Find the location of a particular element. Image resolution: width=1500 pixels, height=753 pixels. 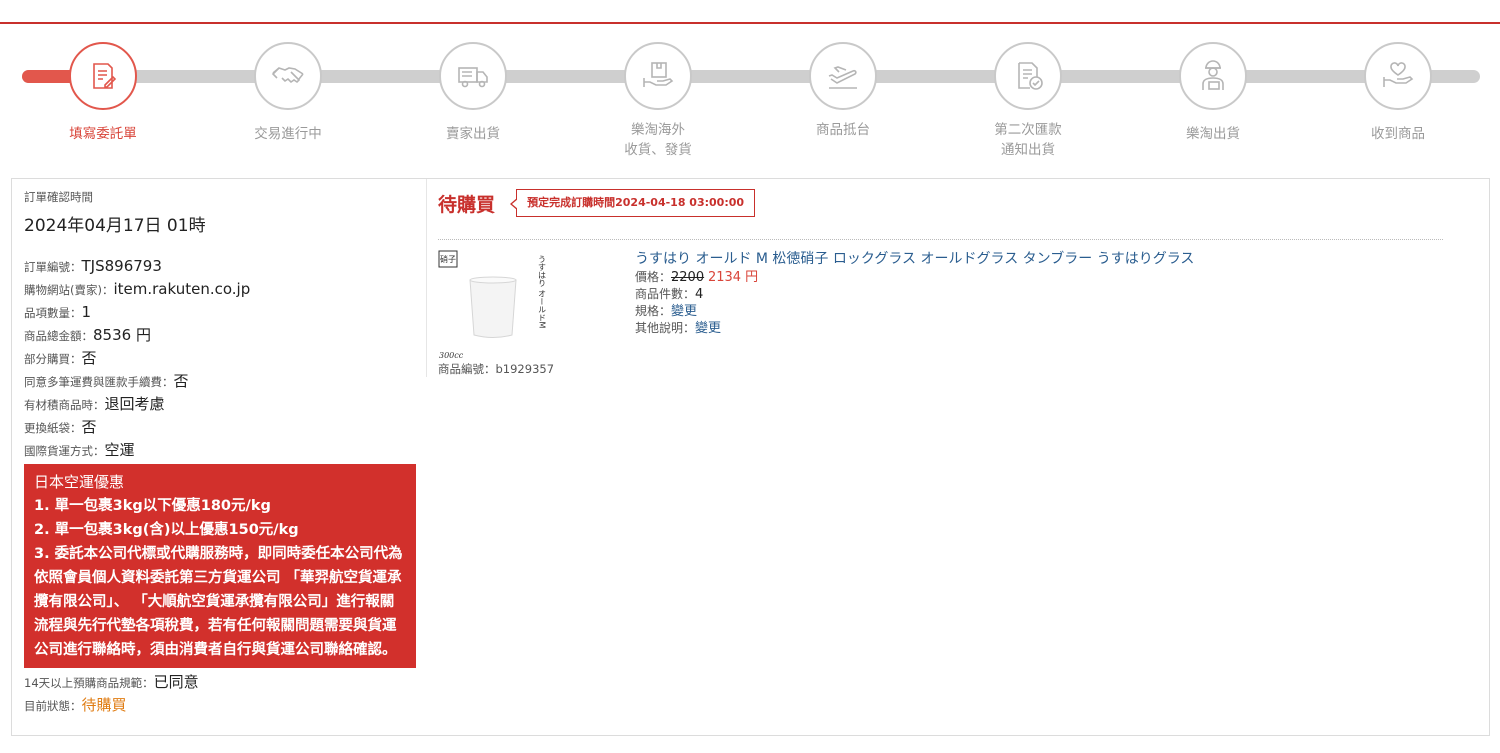

handshake-icon is located at coordinates (287, 75).